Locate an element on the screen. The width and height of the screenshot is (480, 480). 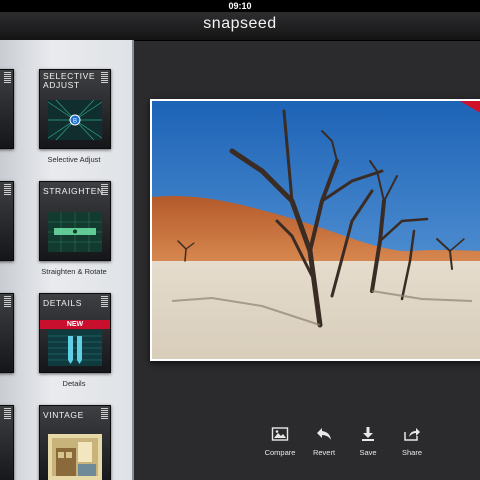
app-header: snapseed is located at coordinates (240, 26).